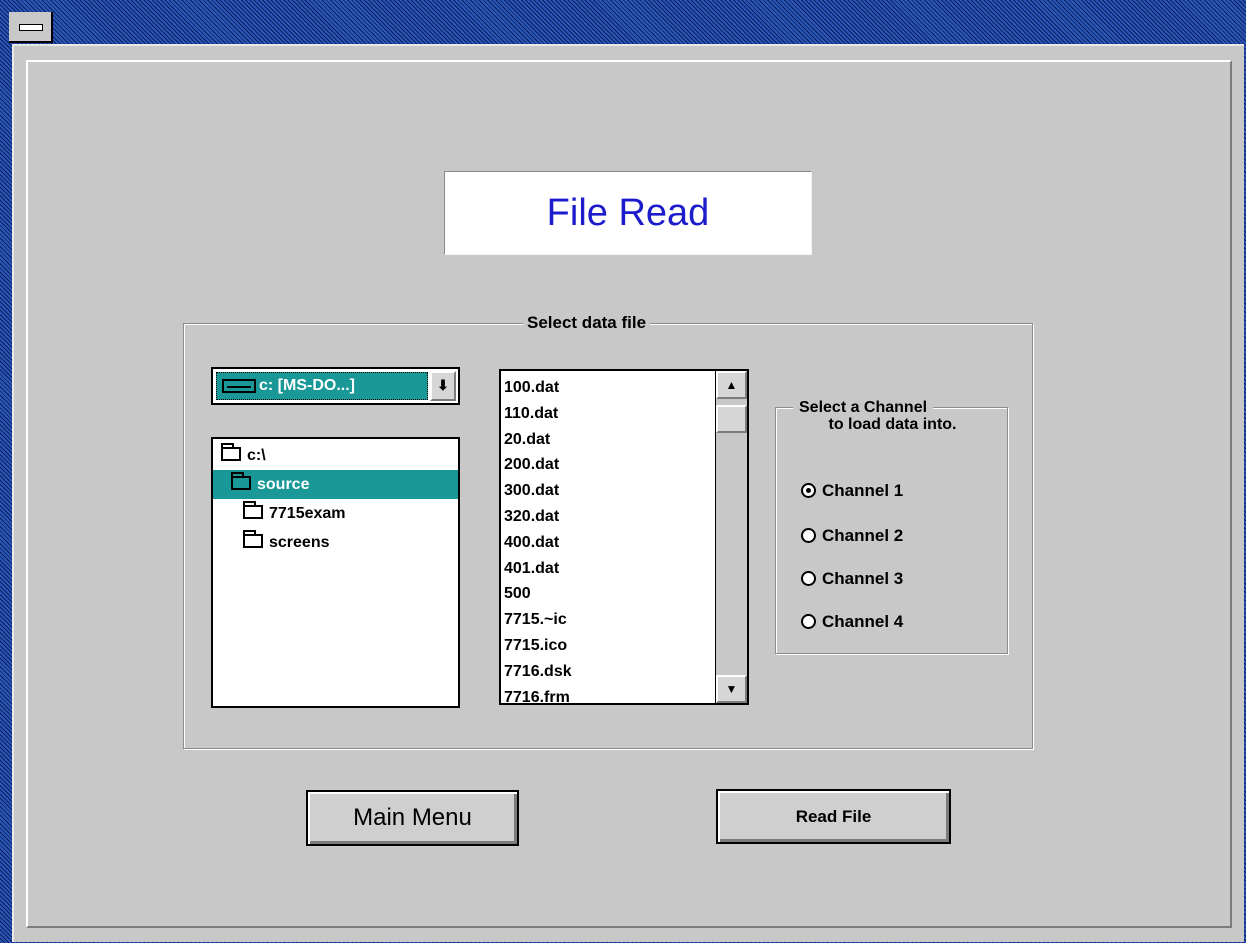  I want to click on directory-list: c:\ source 7715exam screens, so click(335, 572).